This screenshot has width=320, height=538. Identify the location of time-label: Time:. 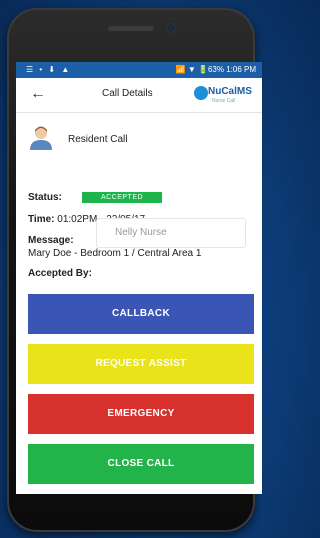
(41, 219).